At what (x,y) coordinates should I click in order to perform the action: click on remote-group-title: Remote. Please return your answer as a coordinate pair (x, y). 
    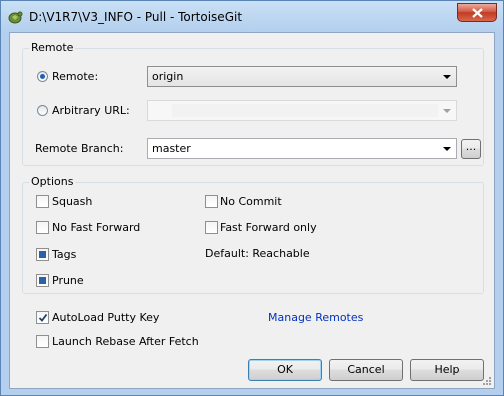
    Looking at the image, I should click on (52, 47).